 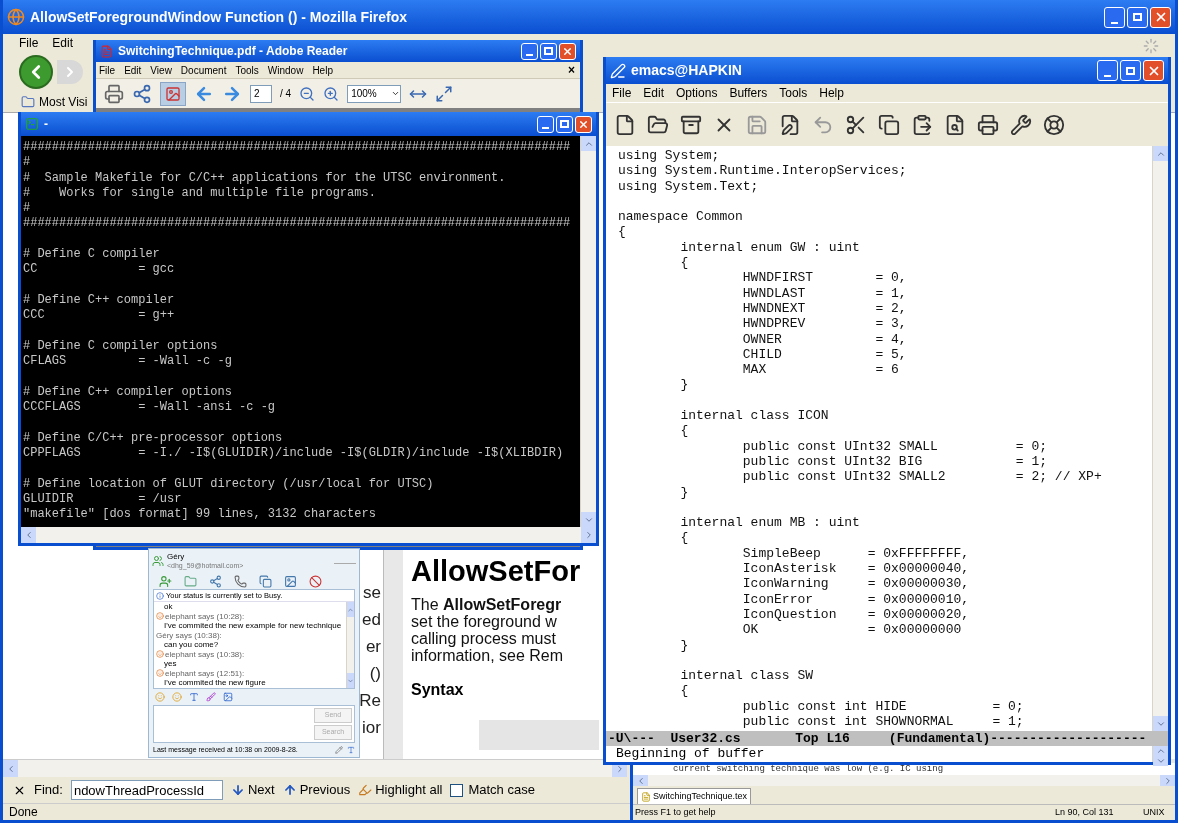 I want to click on menu-item: Buffers, so click(x=748, y=93).